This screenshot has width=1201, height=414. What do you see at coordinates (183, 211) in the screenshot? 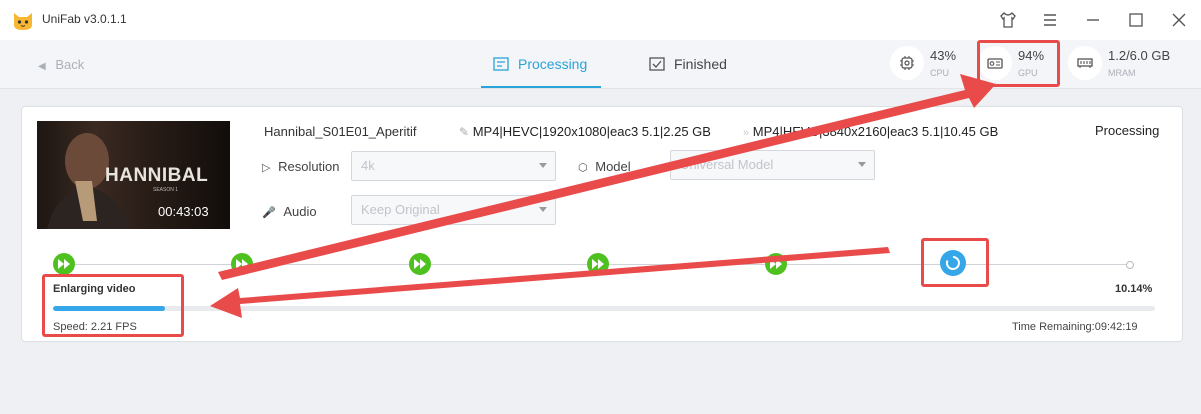
I see `video-duration: 00:43:03` at bounding box center [183, 211].